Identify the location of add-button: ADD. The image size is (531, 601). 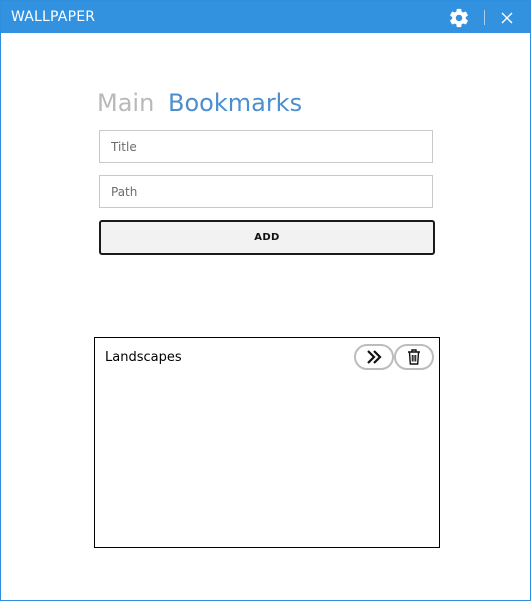
(267, 237).